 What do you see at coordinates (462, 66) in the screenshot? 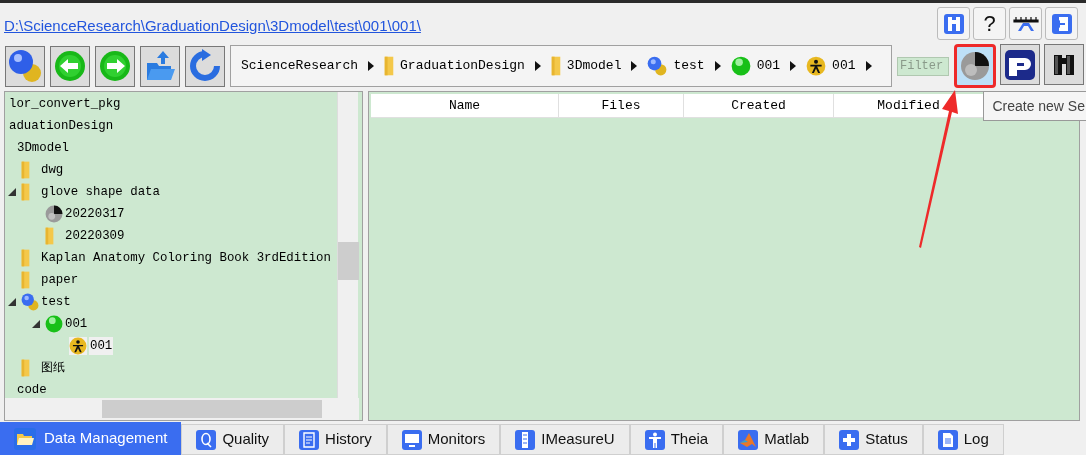
I see `breadcrumb-item: GraduationDesign` at bounding box center [462, 66].